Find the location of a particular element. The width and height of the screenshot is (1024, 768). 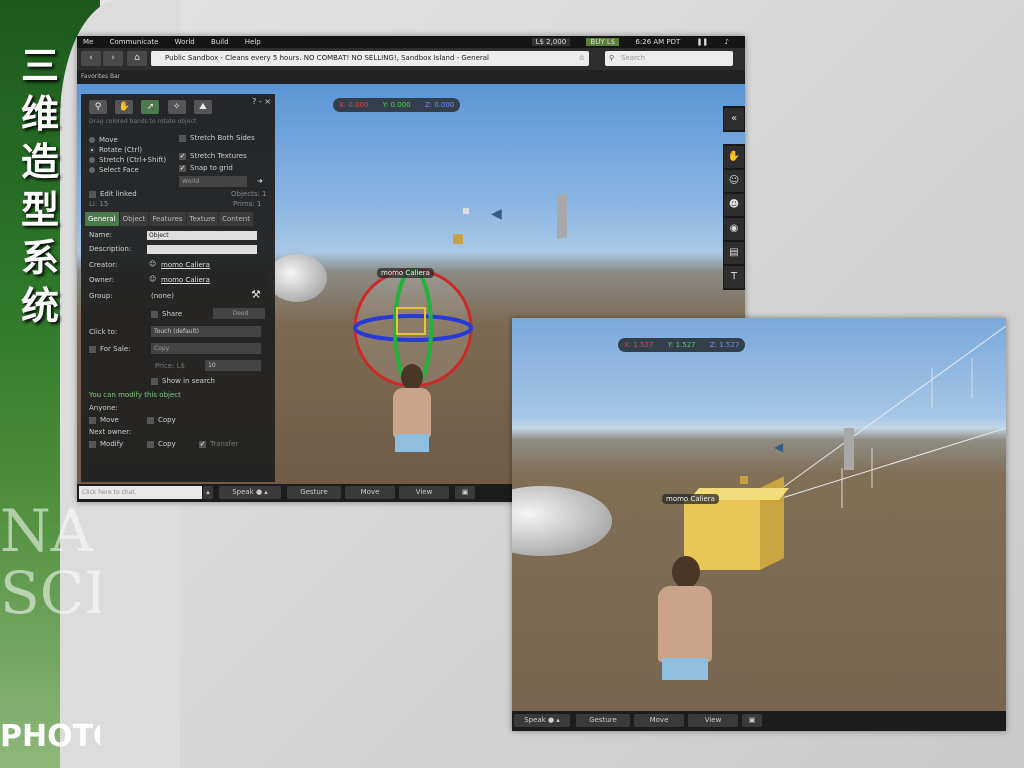

title-char: 造 is located at coordinates (39, 162).